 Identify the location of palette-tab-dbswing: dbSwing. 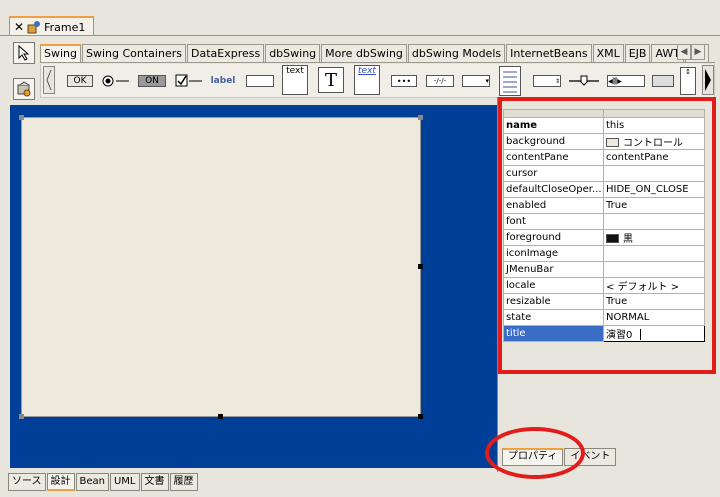
(293, 53).